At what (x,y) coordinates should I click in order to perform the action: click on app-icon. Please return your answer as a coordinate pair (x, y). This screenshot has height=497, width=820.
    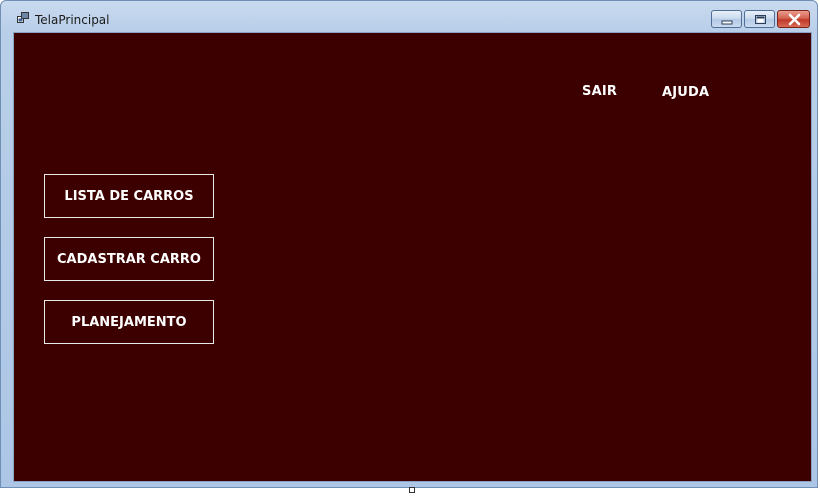
    Looking at the image, I should click on (23, 17).